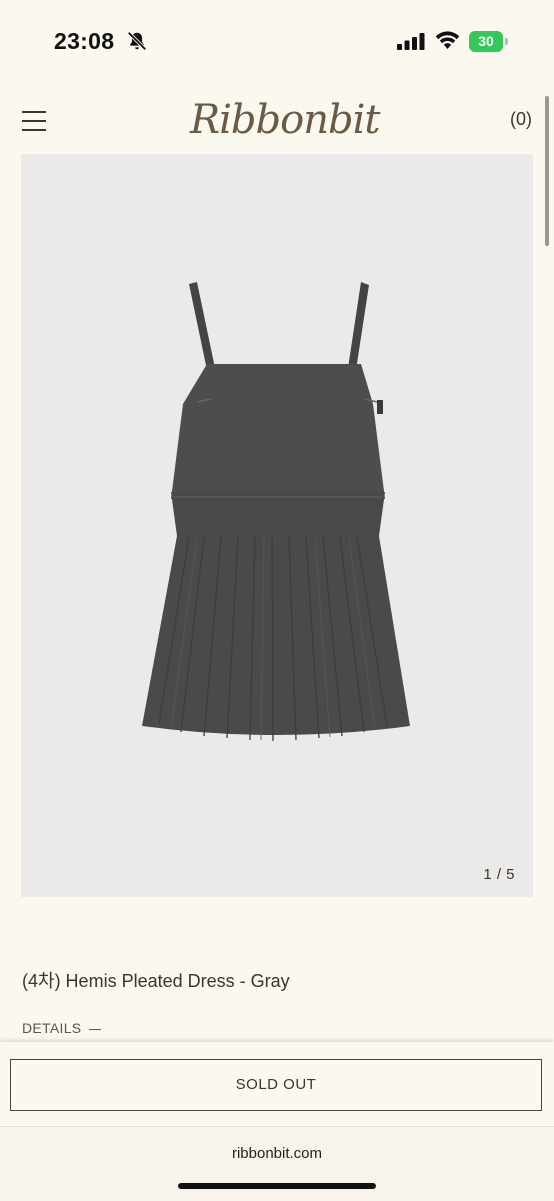 This screenshot has width=554, height=1201. Describe the element at coordinates (277, 1153) in the screenshot. I see `browser-url: ribbonbit.com` at that location.